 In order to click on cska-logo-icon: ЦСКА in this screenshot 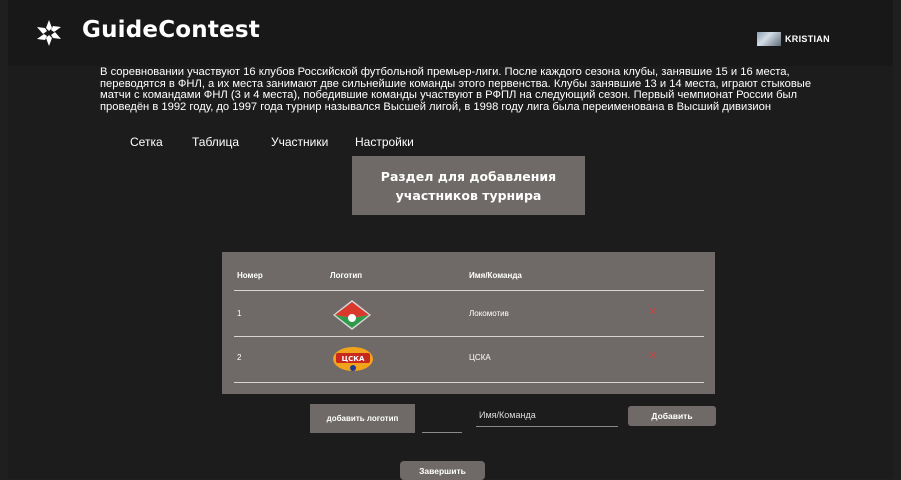, I will do `click(353, 359)`.